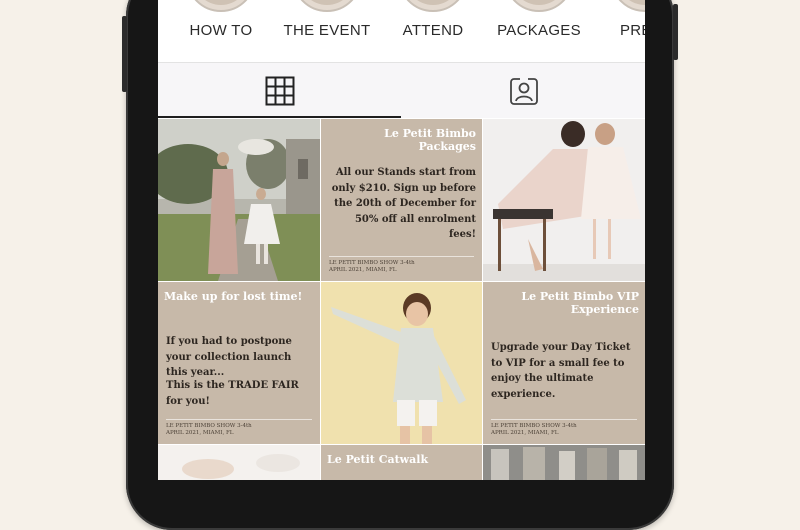 This screenshot has height=530, width=800. I want to click on garden-photo-image, so click(239, 200).